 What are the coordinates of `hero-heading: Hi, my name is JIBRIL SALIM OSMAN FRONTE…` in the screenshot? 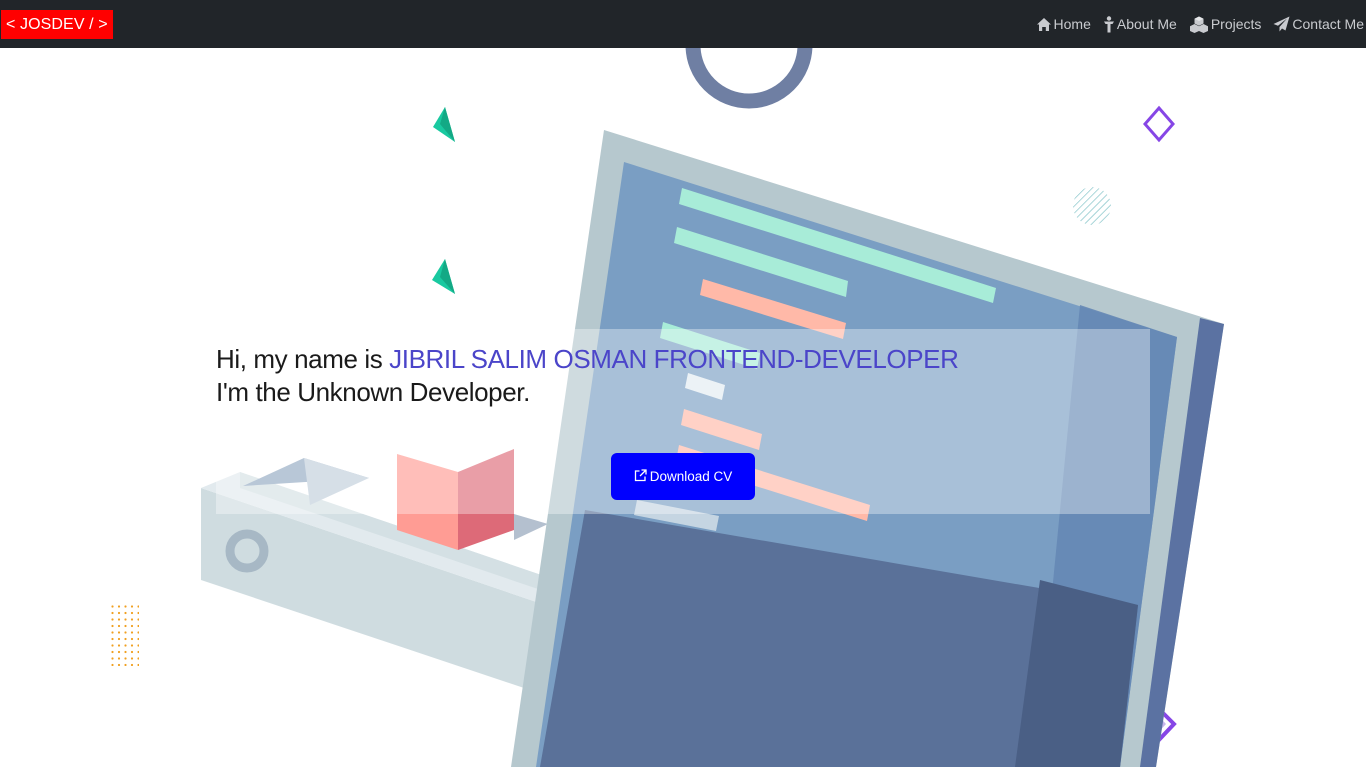 It's located at (587, 359).